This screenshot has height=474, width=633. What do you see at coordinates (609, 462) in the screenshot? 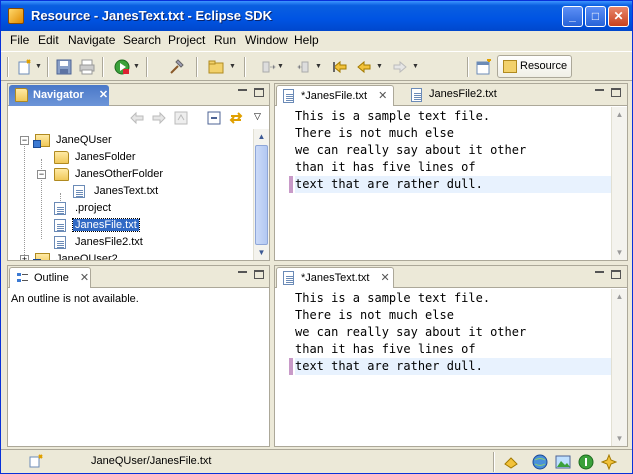
I see `welcome-star-icon` at bounding box center [609, 462].